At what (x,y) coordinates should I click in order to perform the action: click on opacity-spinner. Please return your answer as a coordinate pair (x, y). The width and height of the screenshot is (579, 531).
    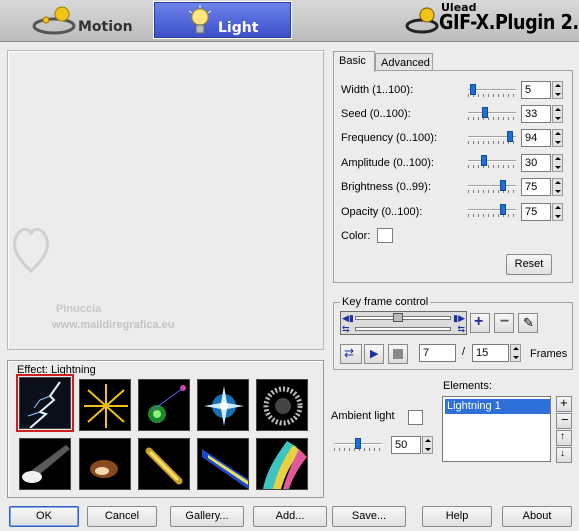
    Looking at the image, I should click on (557, 212).